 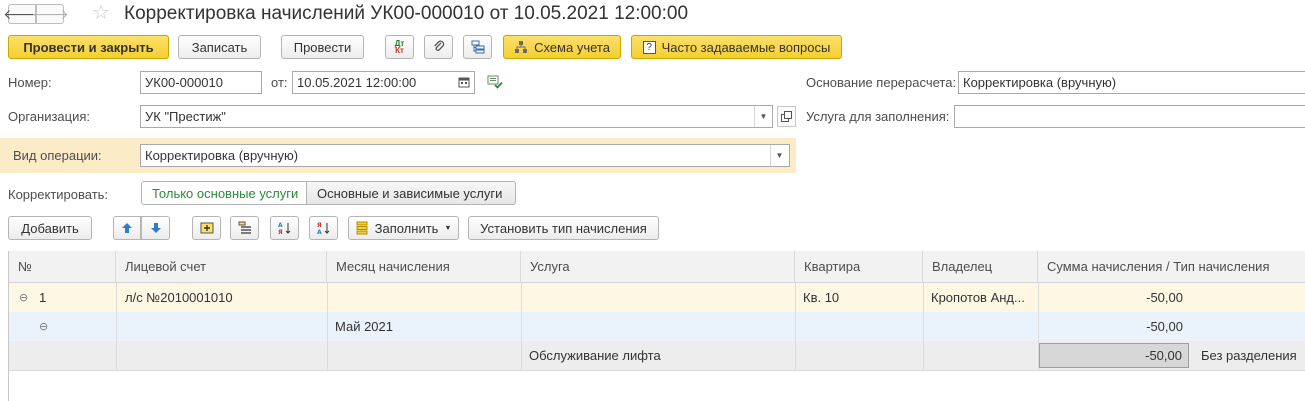 I want to click on calendar-icon, so click(x=464, y=82).